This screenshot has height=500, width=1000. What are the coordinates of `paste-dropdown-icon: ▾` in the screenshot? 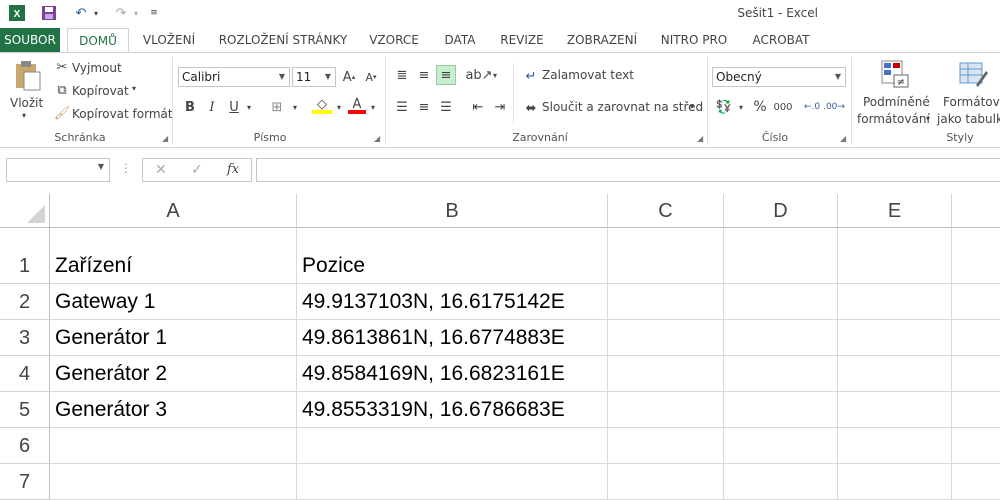 It's located at (24, 115).